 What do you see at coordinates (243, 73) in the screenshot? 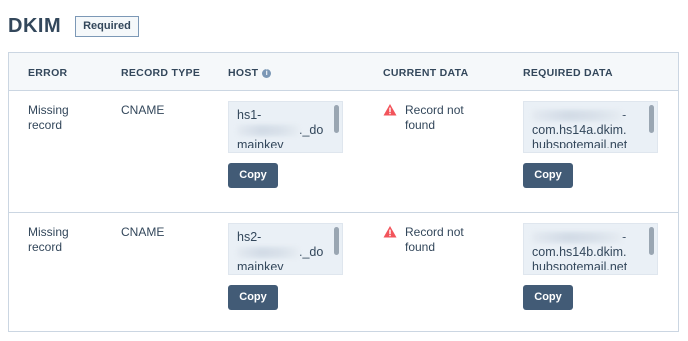
I see `column-header-host-label: HOST` at bounding box center [243, 73].